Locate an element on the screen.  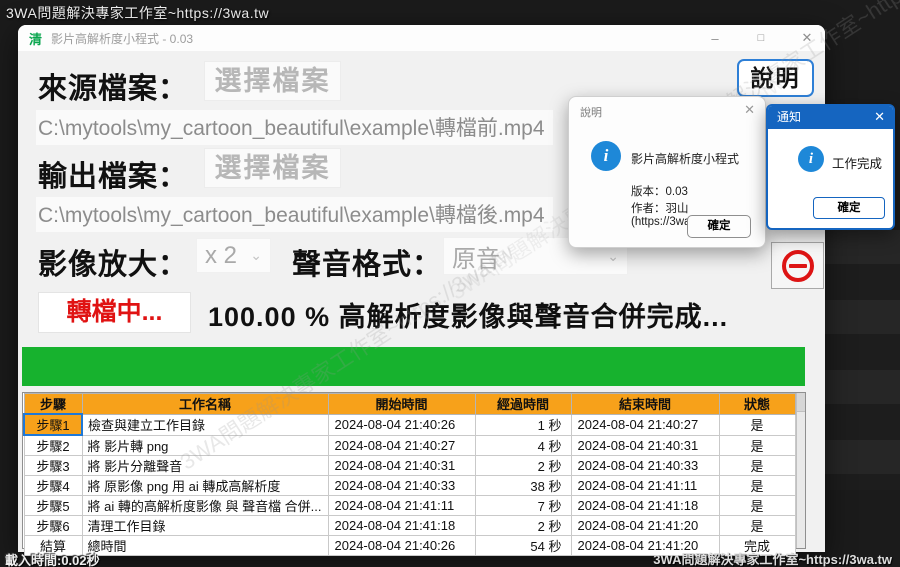
audio-format-value: 原音 is located at coordinates (476, 259).